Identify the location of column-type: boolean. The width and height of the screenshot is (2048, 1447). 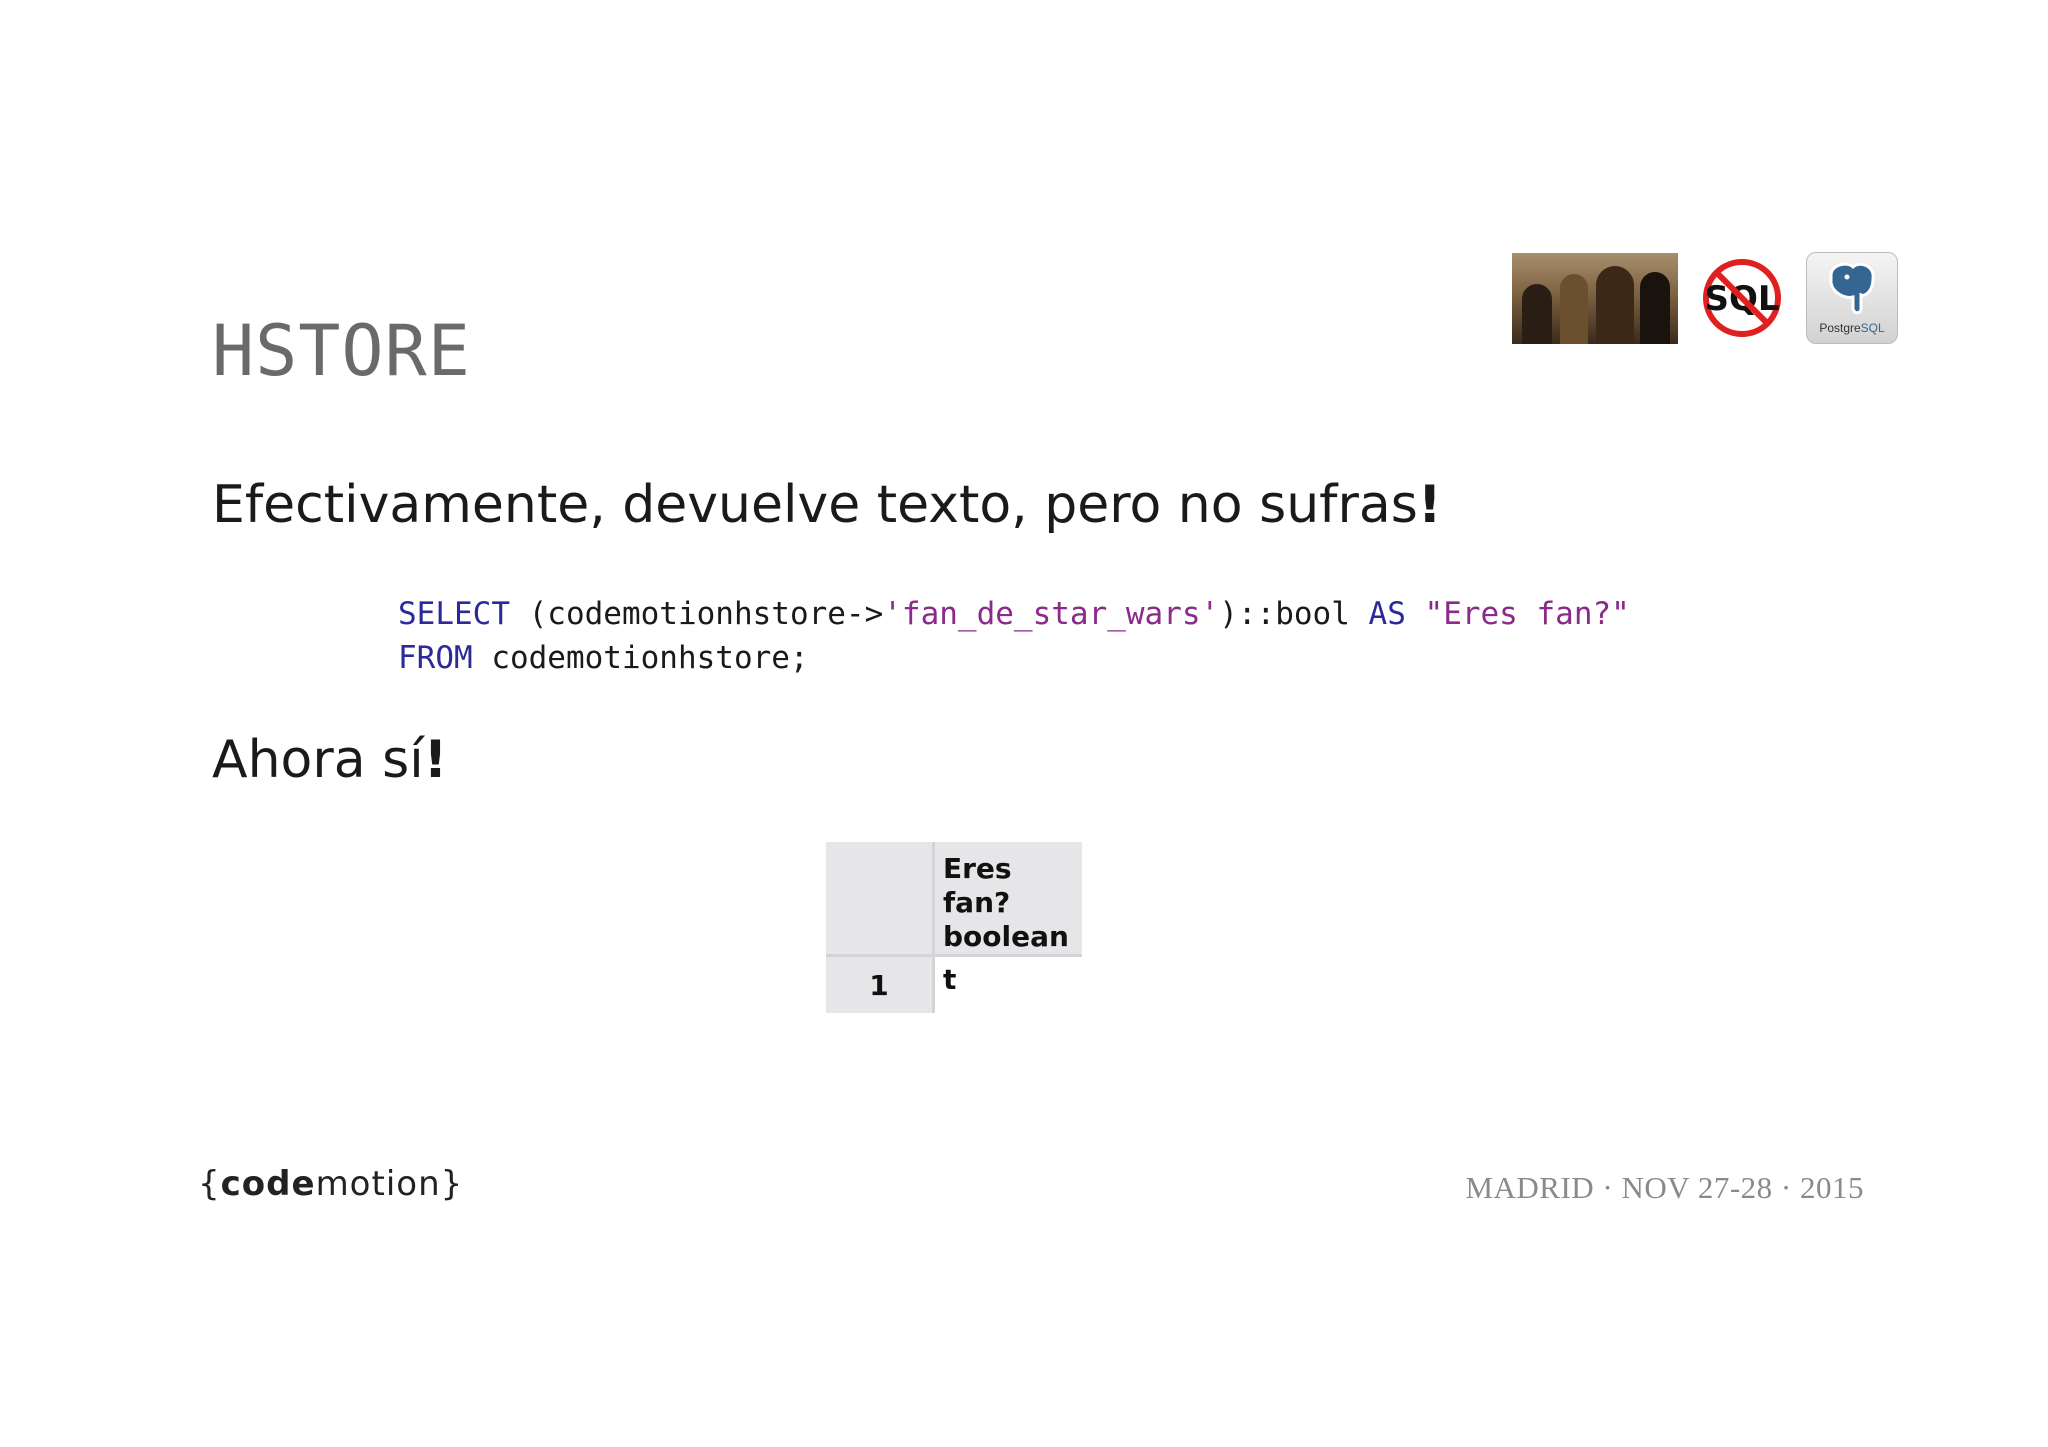
(1006, 936).